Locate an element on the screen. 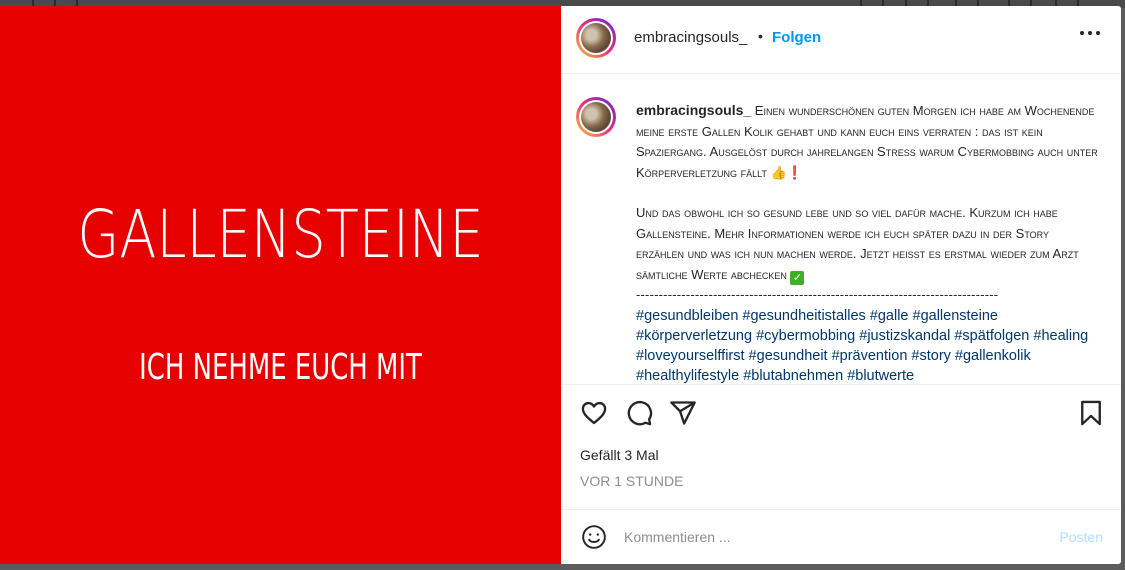 The image size is (1125, 570). comment-input is located at coordinates (824, 537).